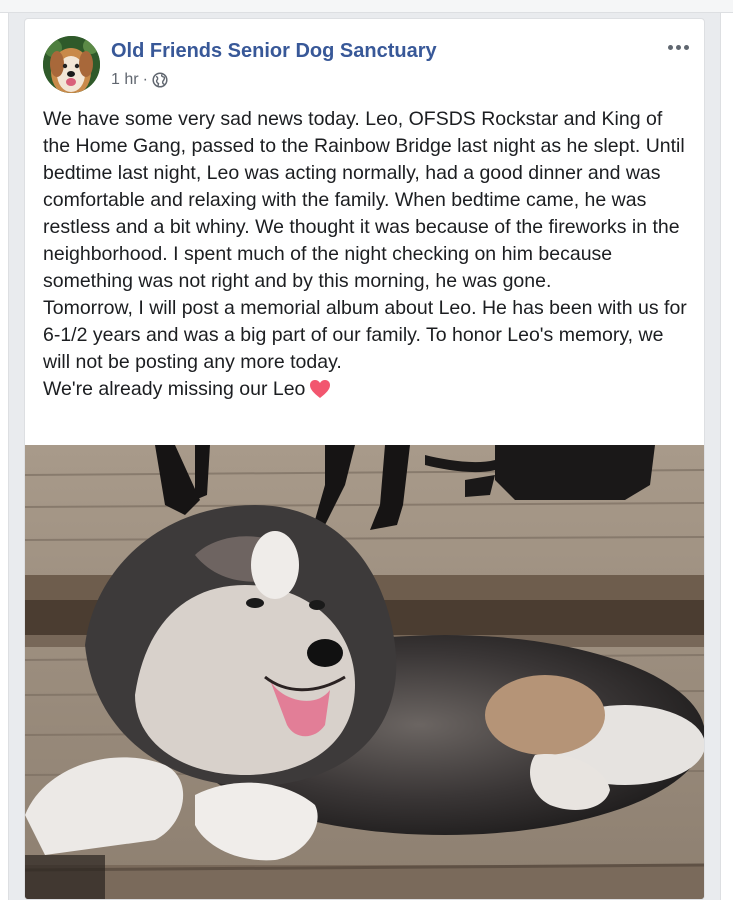 This screenshot has width=733, height=900. What do you see at coordinates (366, 6) in the screenshot?
I see `top-background-strip` at bounding box center [366, 6].